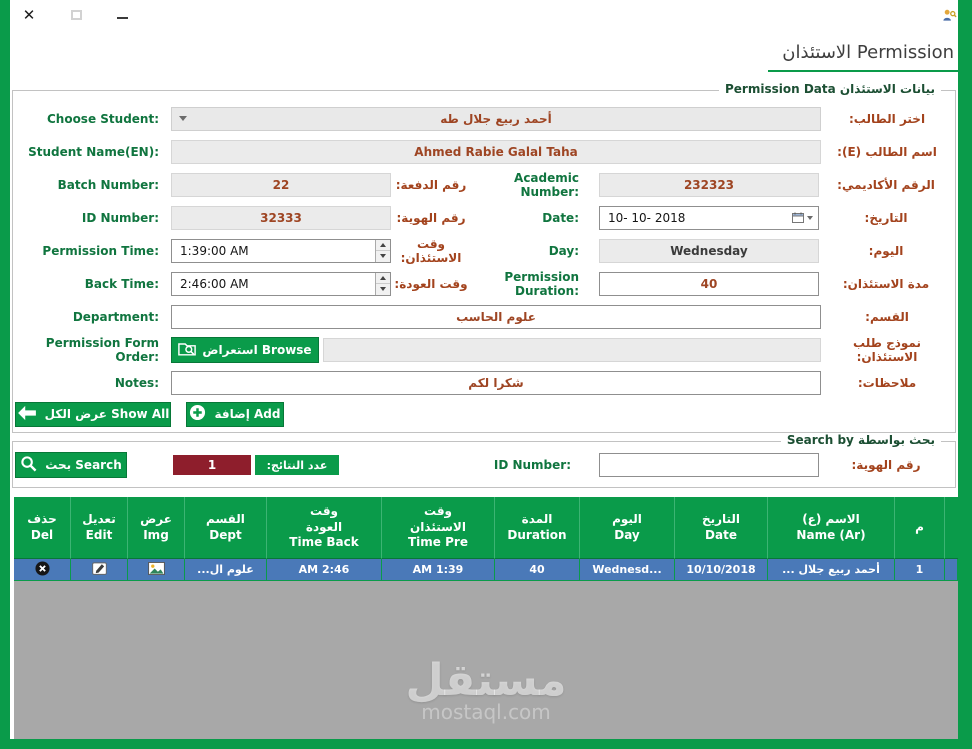  Describe the element at coordinates (484, 414) in the screenshot. I see `form-actions-row: عرض الكل Show All إضافة Add` at that location.